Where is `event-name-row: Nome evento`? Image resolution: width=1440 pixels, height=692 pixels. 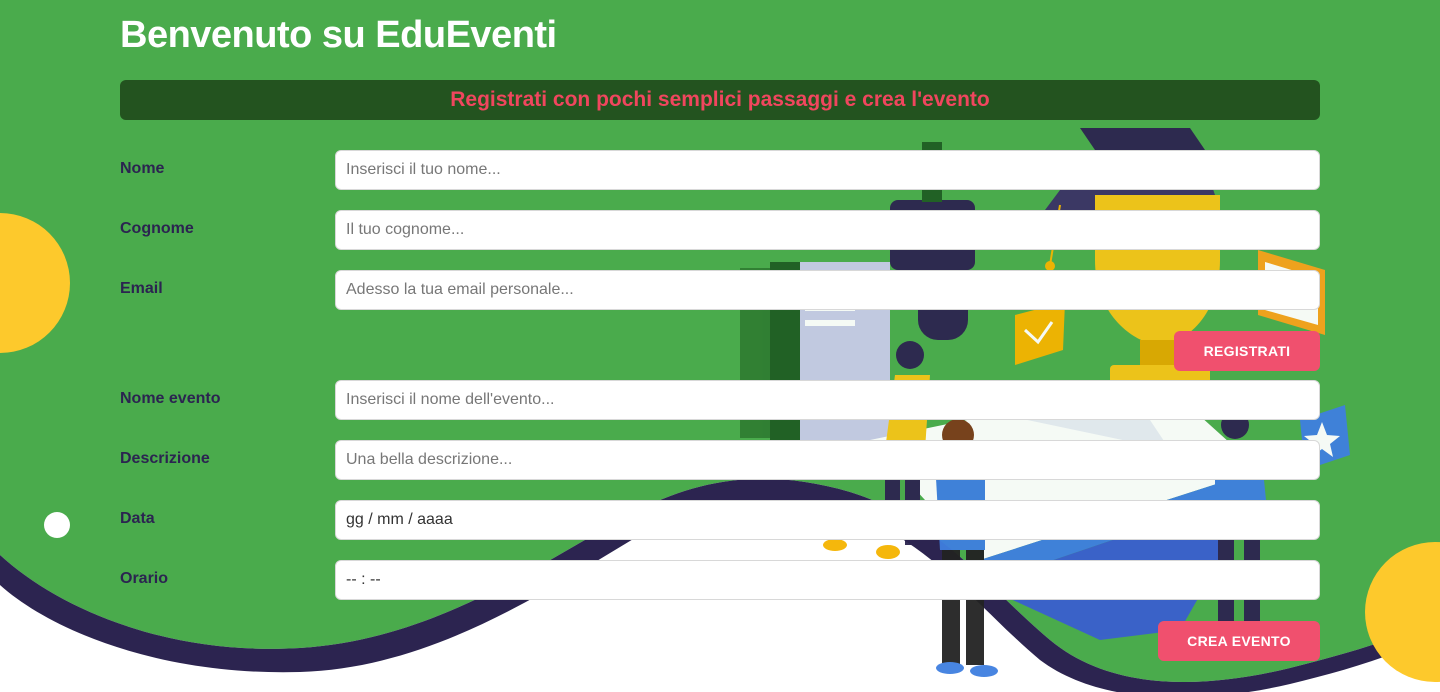 event-name-row: Nome evento is located at coordinates (720, 400).